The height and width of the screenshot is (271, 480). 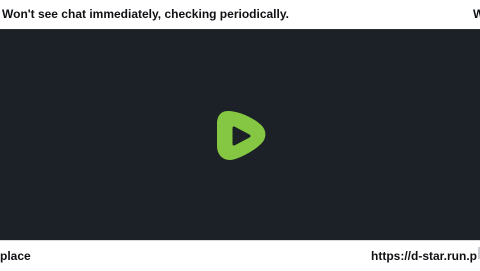 What do you see at coordinates (424, 256) in the screenshot?
I see `bottom-ticker-url: https://d-star.run.p` at bounding box center [424, 256].